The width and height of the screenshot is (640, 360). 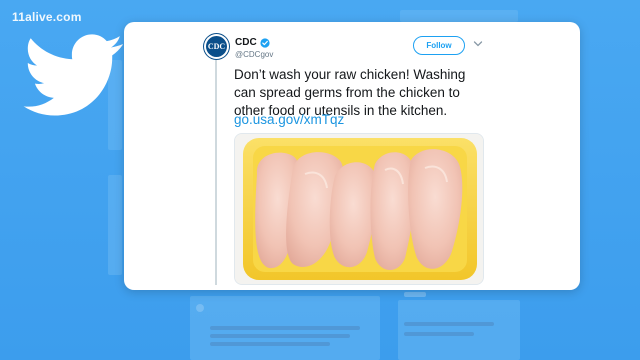 I want to click on author-display-name: CDC, so click(x=246, y=42).